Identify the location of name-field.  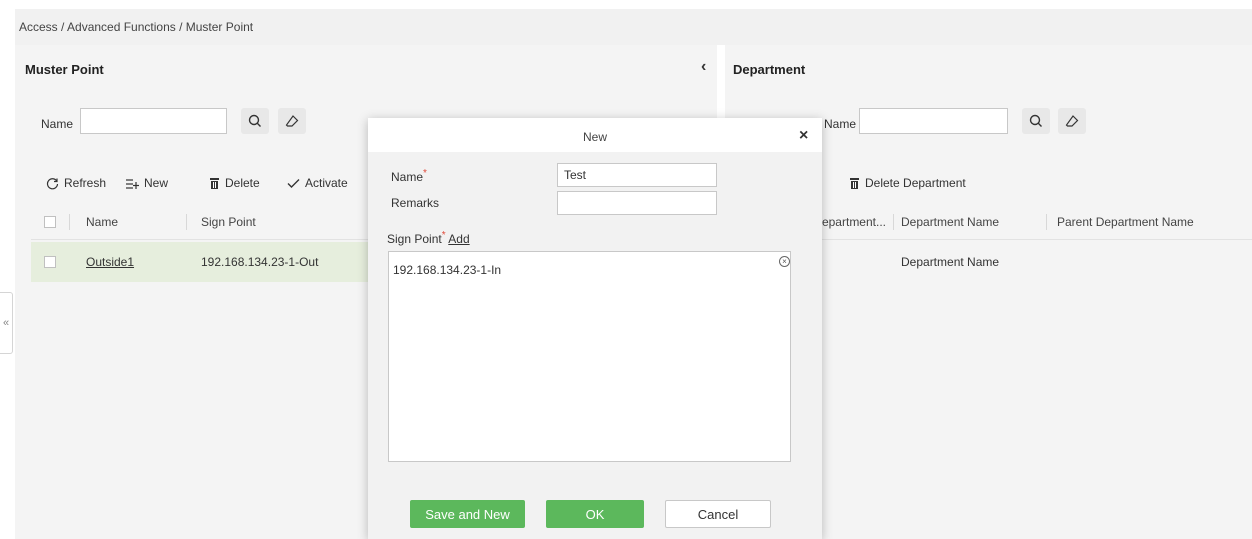
(637, 175).